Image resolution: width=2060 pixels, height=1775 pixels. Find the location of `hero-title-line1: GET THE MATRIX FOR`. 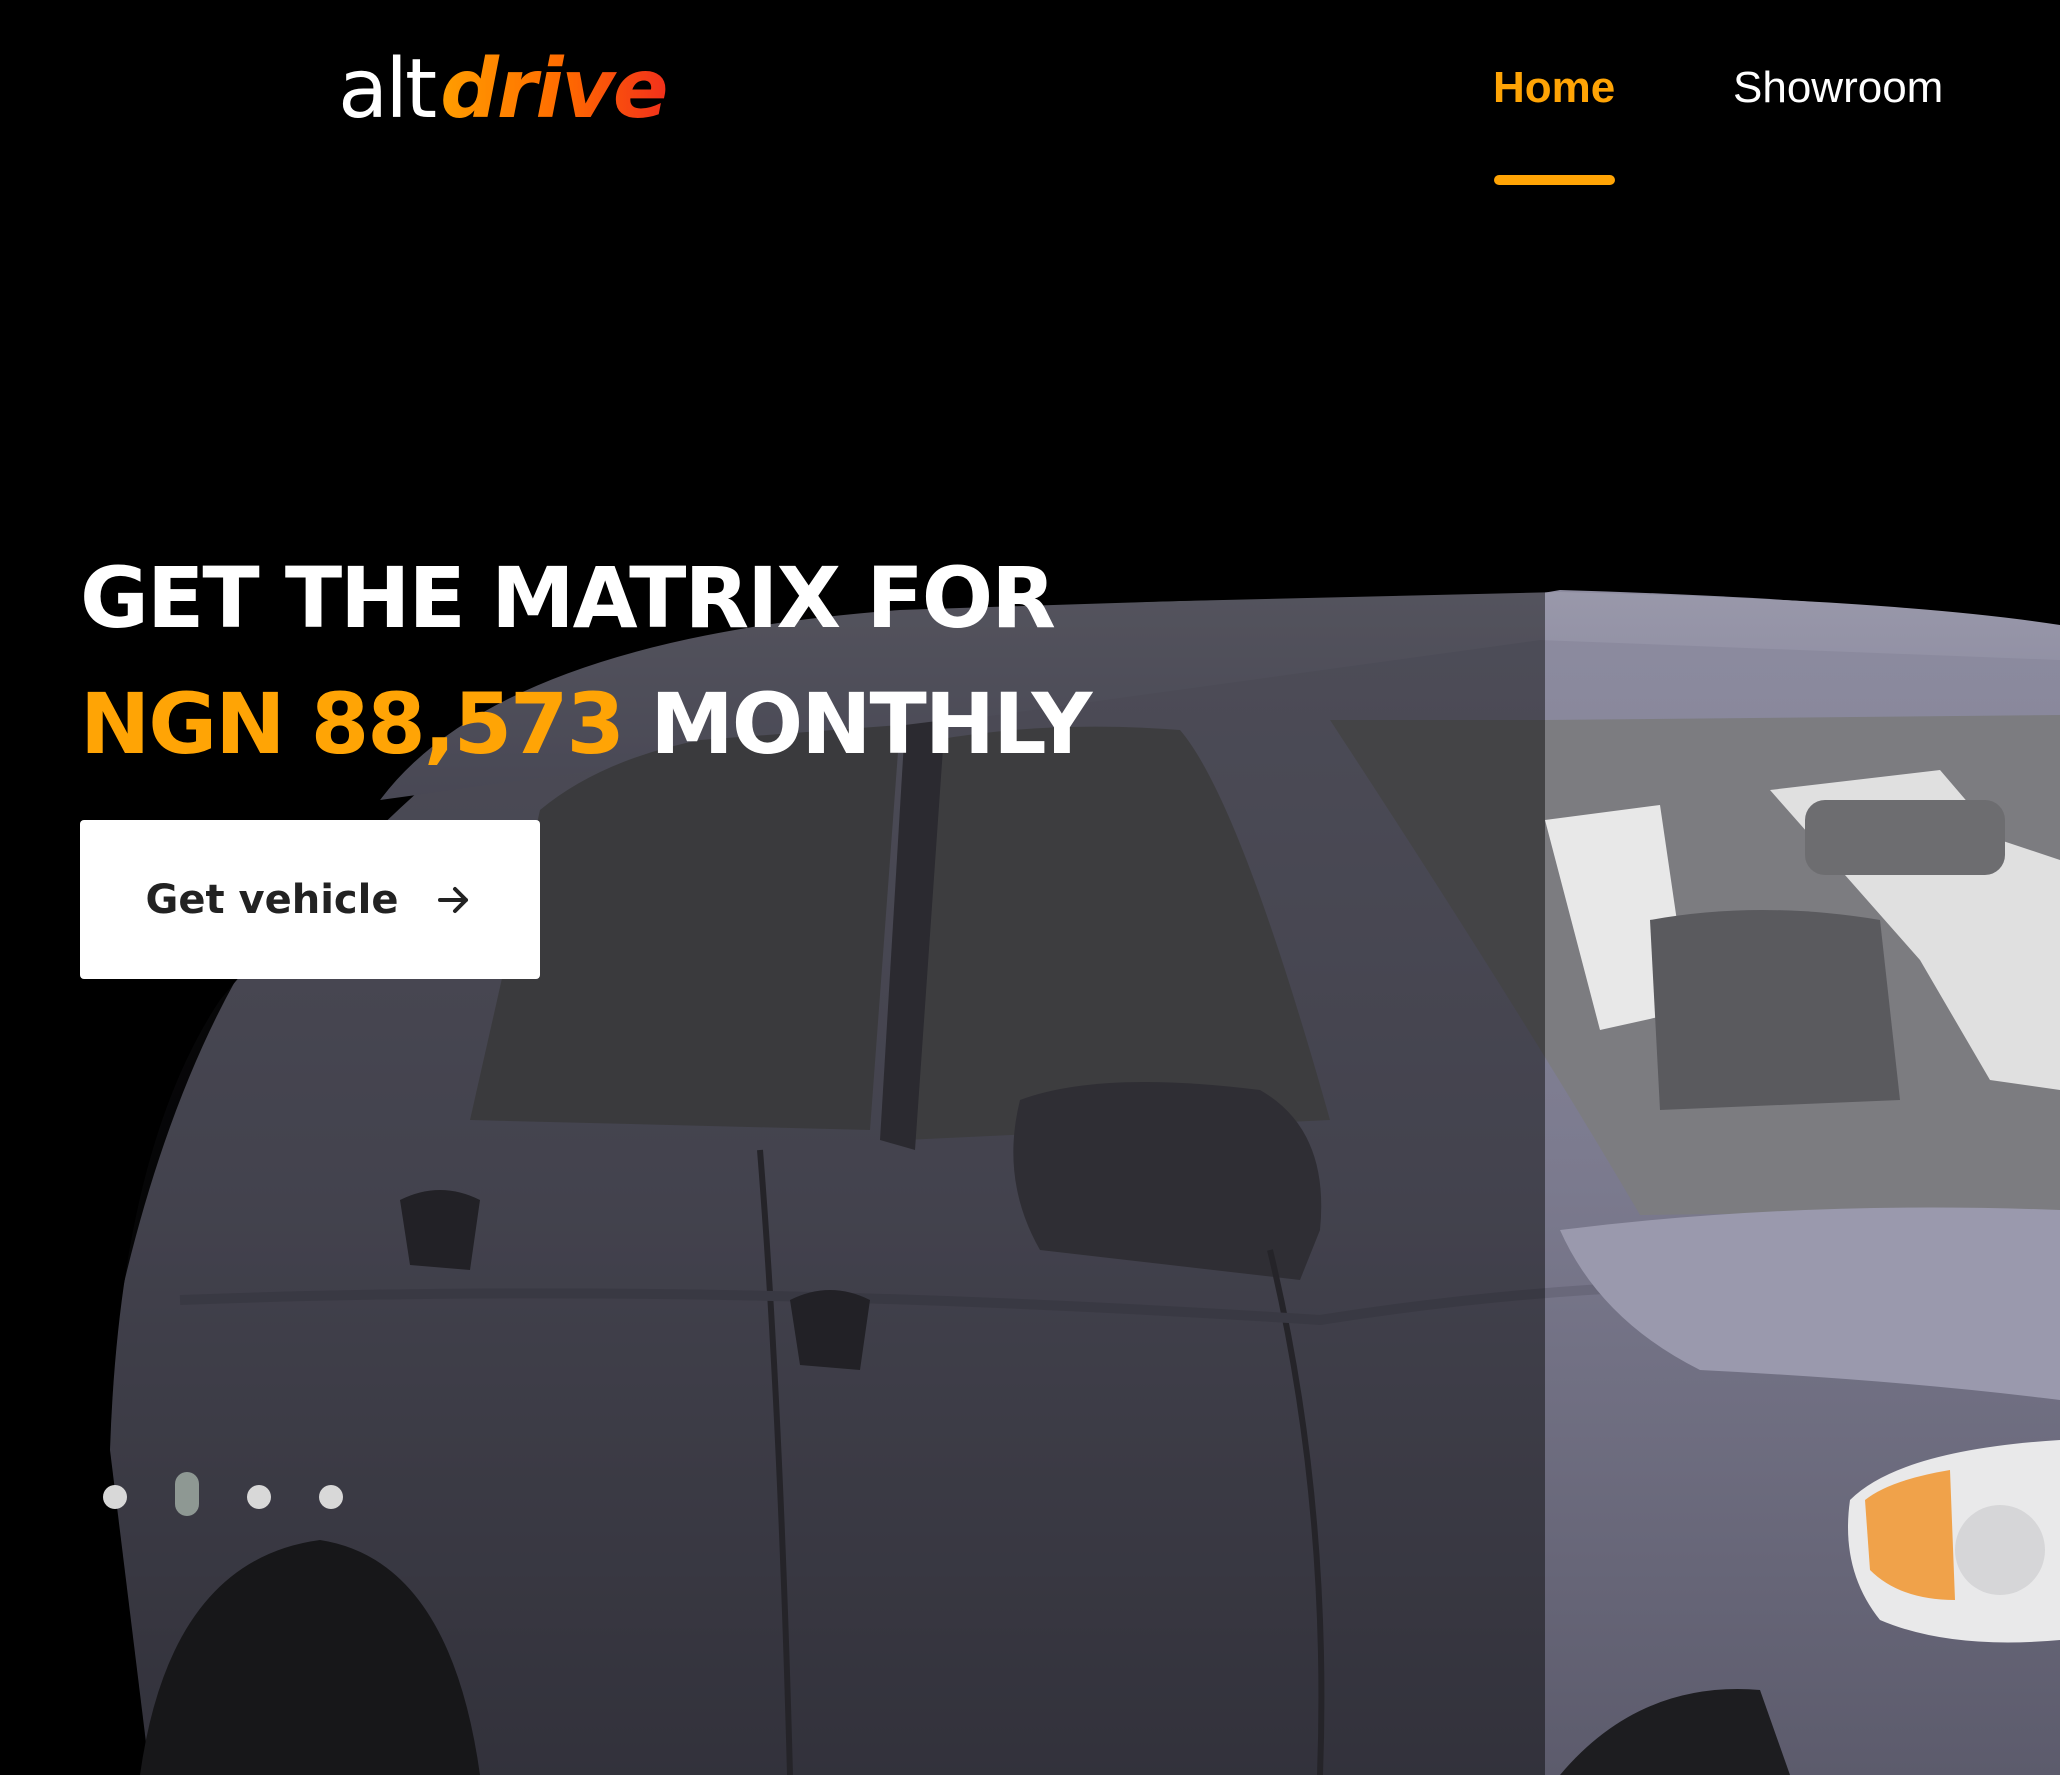

hero-title-line1: GET THE MATRIX FOR is located at coordinates (568, 598).